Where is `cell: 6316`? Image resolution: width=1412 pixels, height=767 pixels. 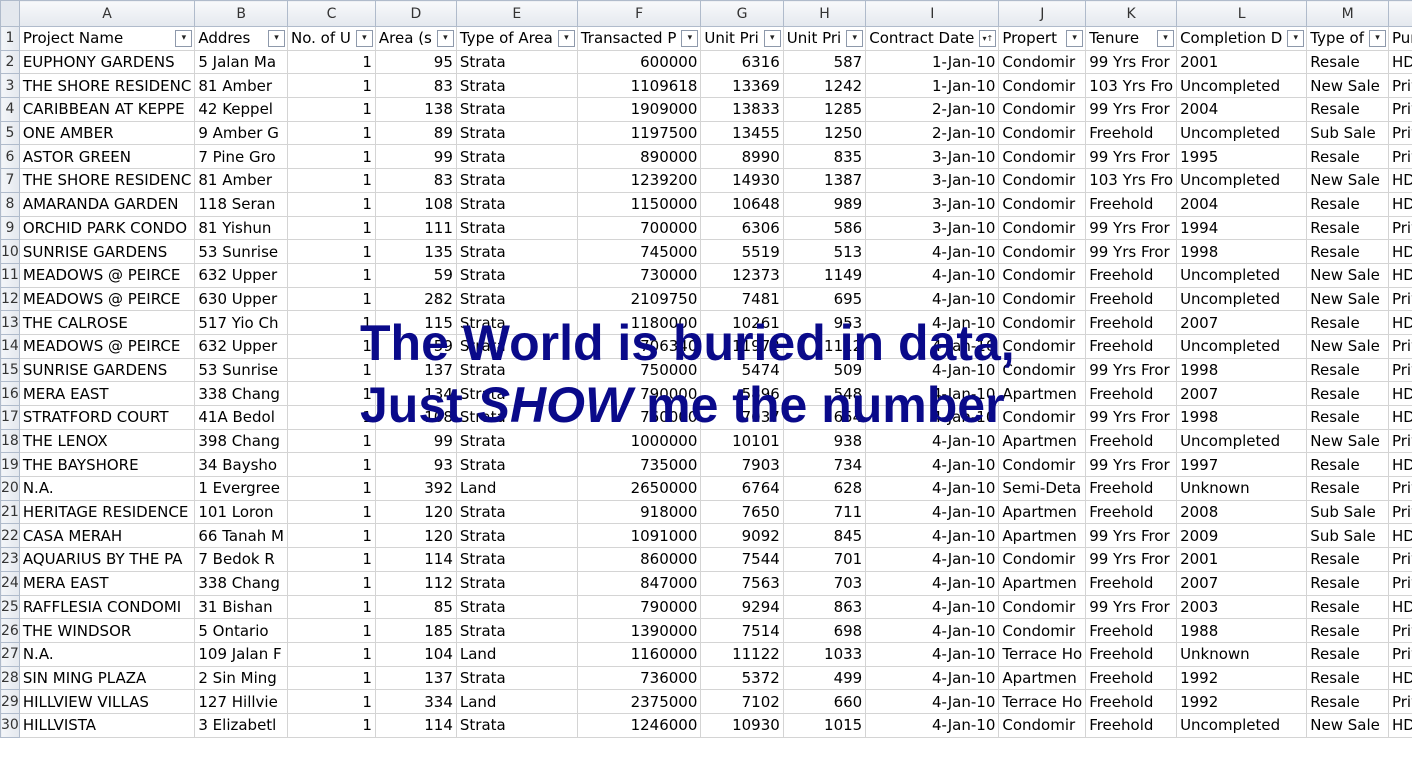
cell: 6316 is located at coordinates (742, 62).